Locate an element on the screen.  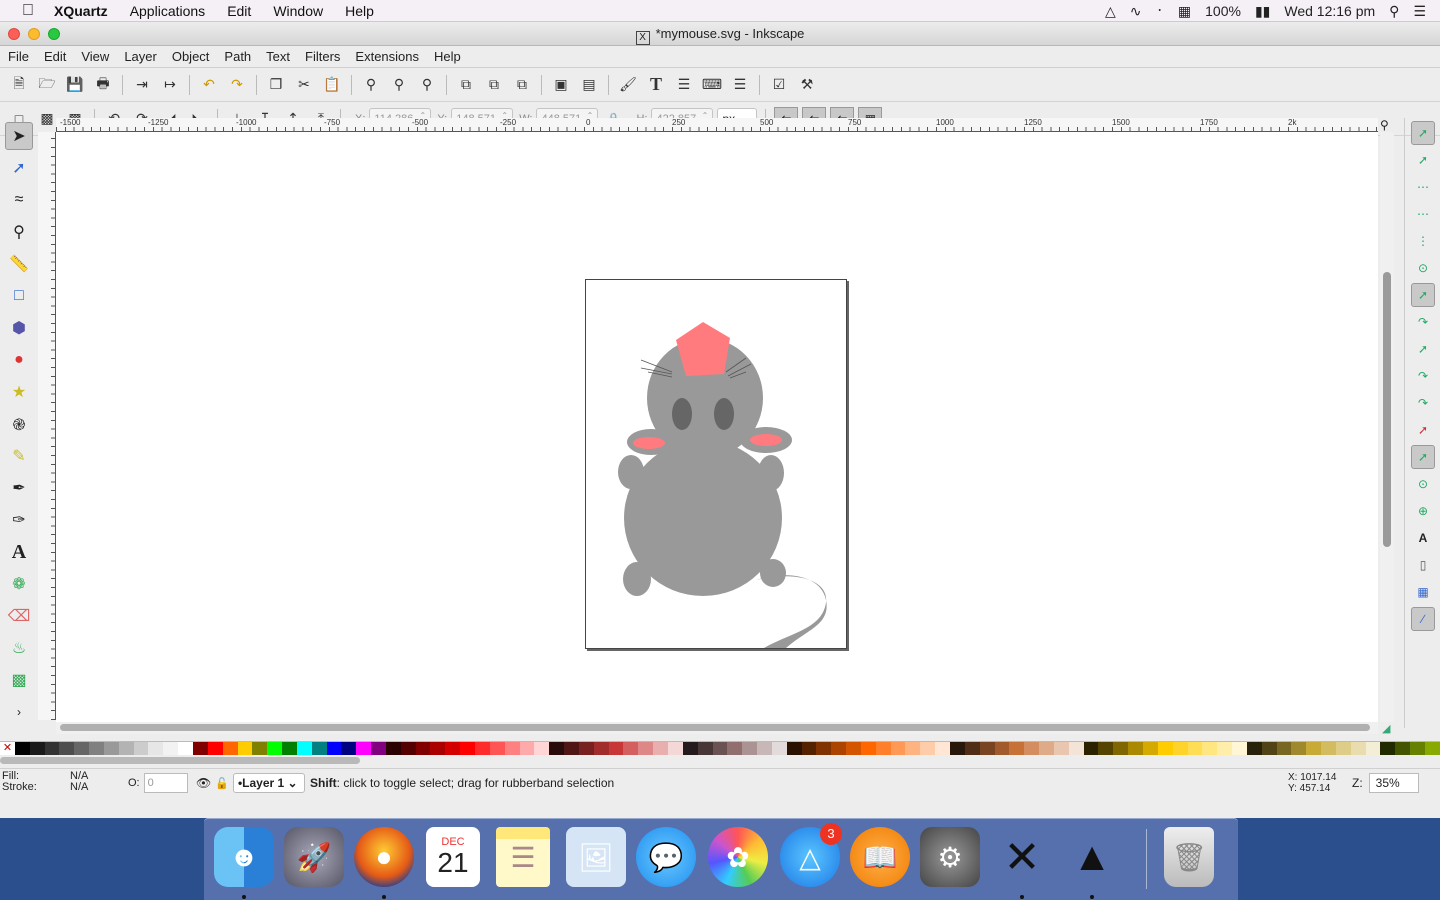
mouse-right-cheek is located at coordinates (766, 440).